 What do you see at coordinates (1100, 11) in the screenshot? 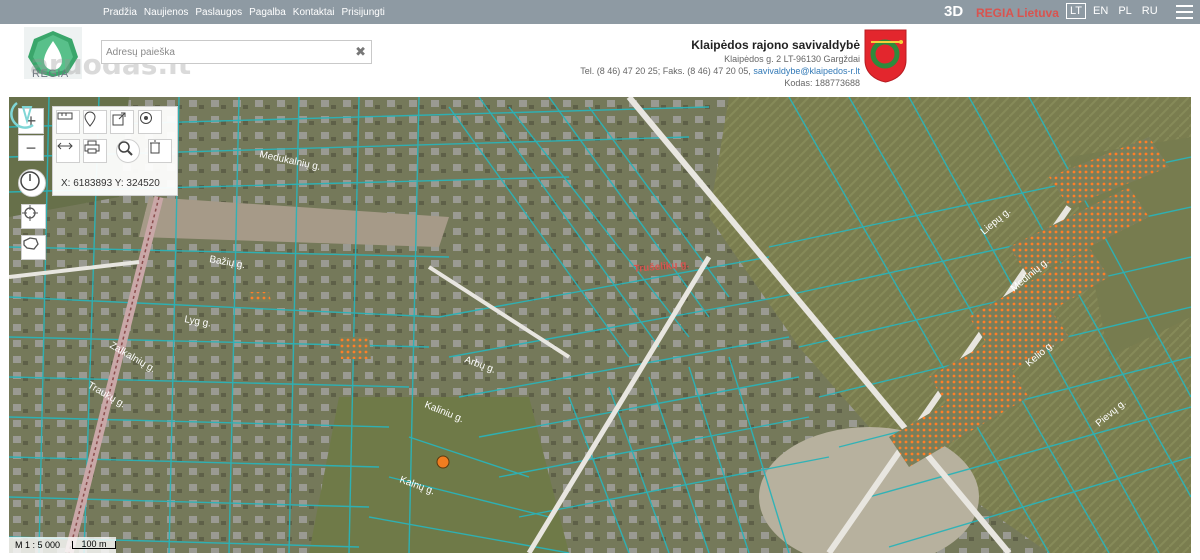
I see `lang-en: EN` at bounding box center [1100, 11].